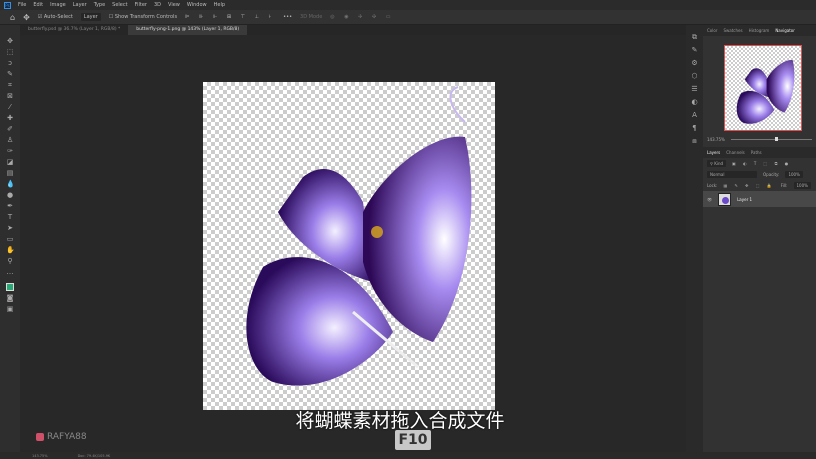 Image resolution: width=816 pixels, height=459 pixels. I want to click on menu-view: View, so click(174, 5).